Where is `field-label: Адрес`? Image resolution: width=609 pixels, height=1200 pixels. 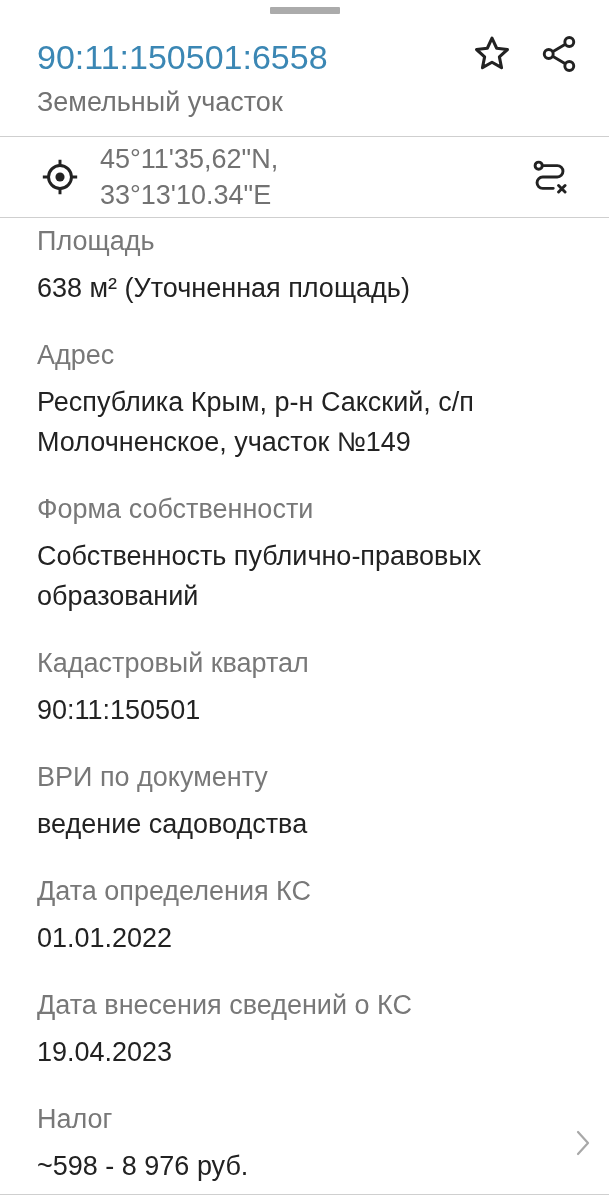
field-label: Адрес is located at coordinates (76, 355).